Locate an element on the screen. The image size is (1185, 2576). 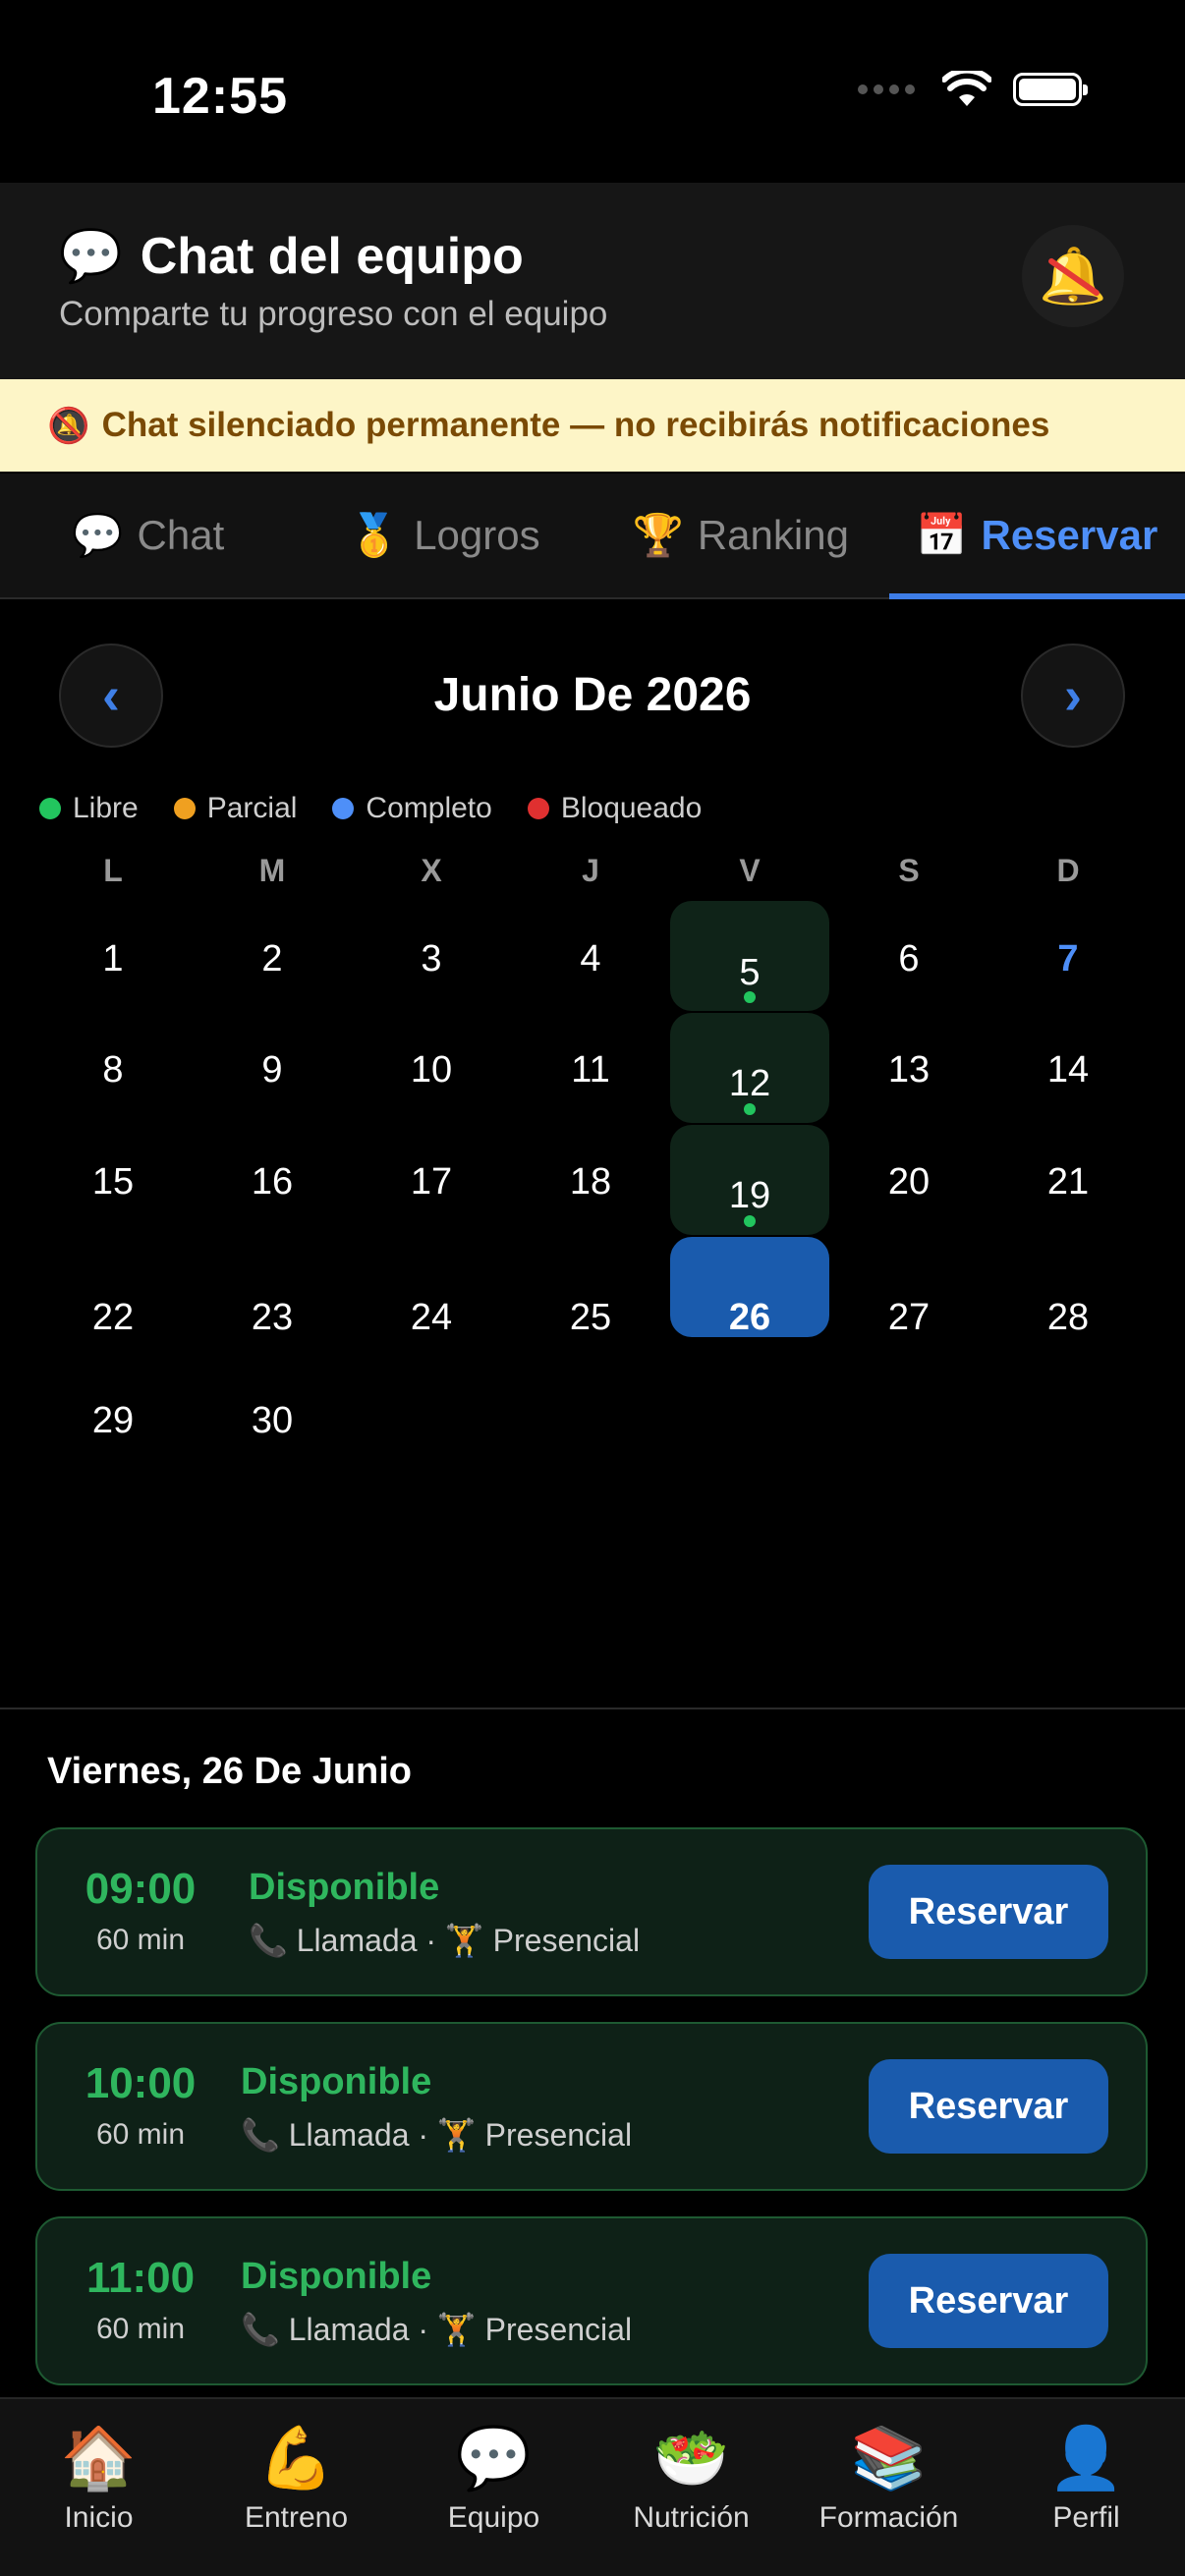
tab-reservar: 📅 Reservar is located at coordinates (1037, 536).